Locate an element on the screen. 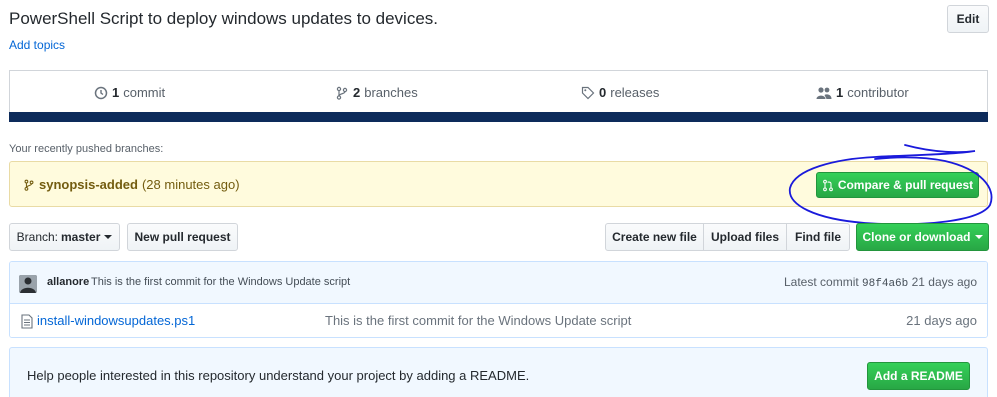 This screenshot has width=997, height=397. summary-commits: 1 commit is located at coordinates (129, 92).